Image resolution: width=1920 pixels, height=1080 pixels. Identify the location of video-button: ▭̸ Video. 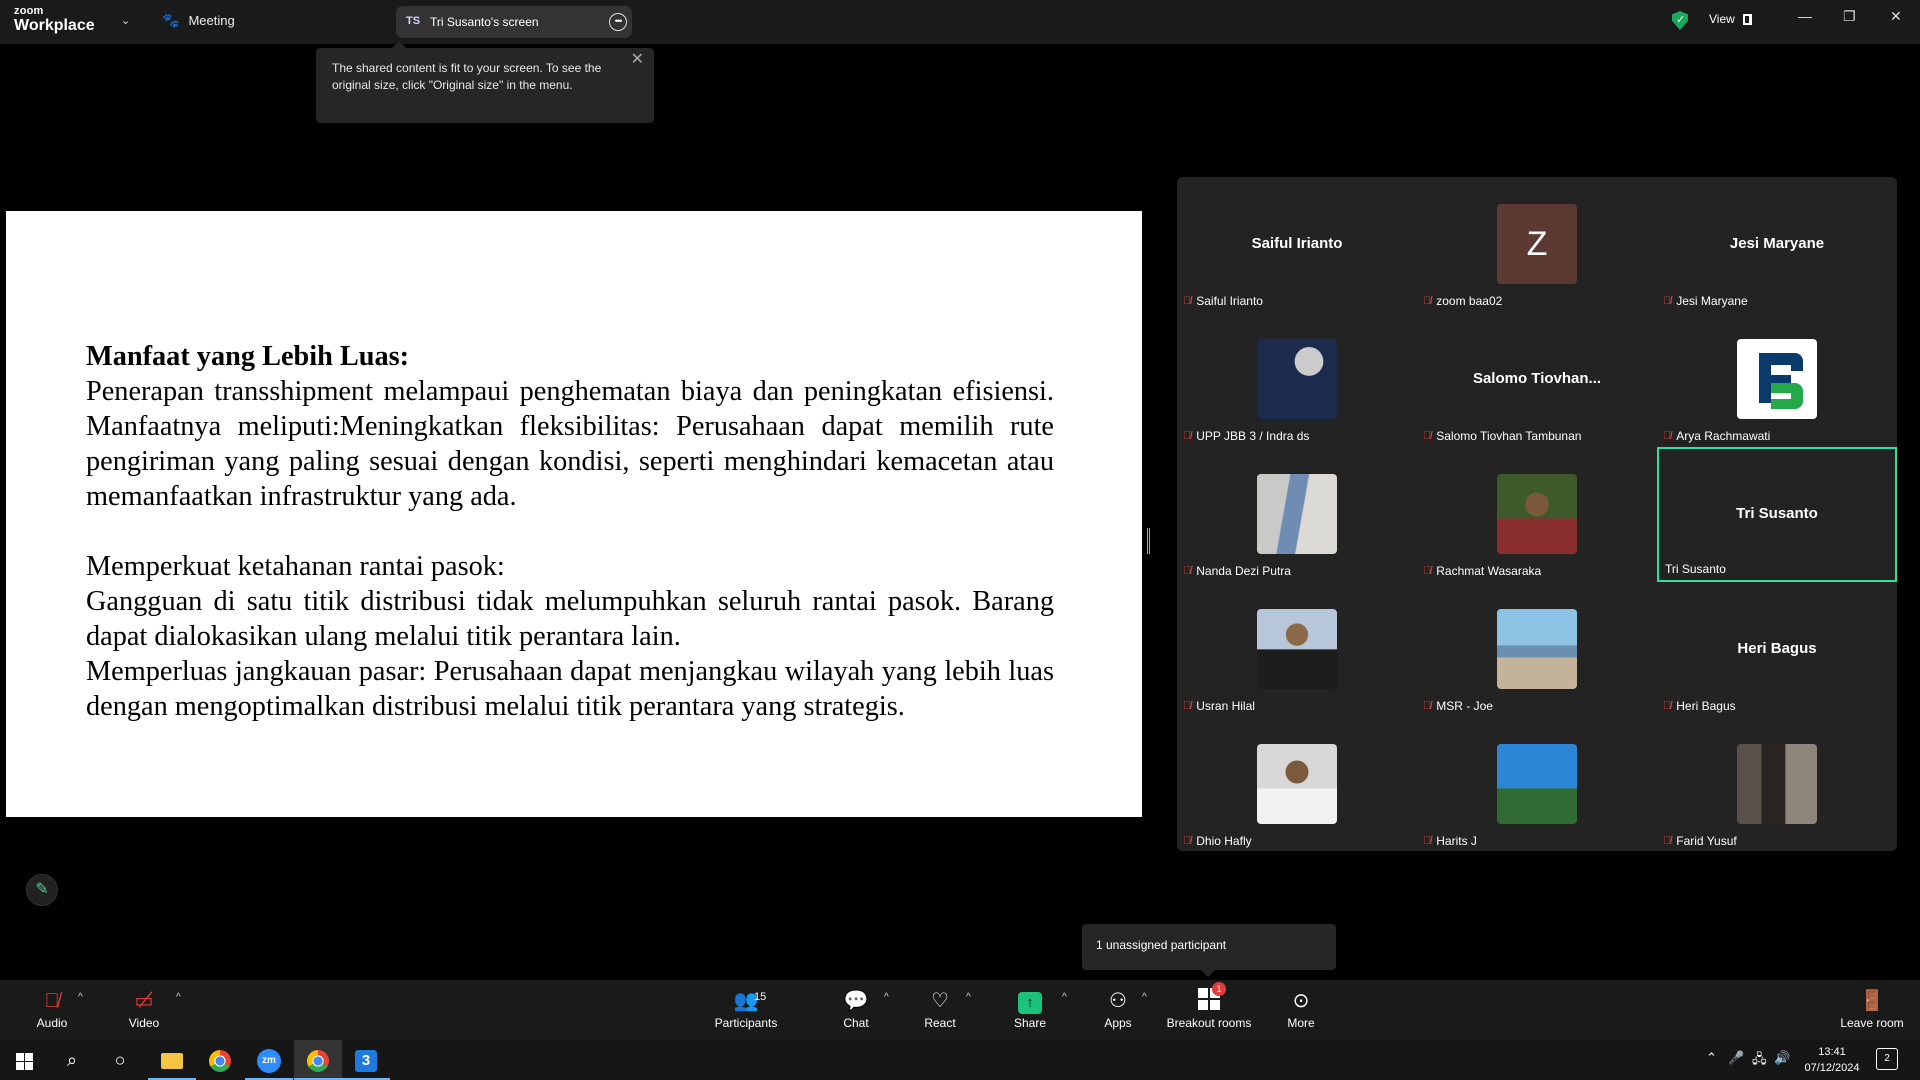
(144, 1009).